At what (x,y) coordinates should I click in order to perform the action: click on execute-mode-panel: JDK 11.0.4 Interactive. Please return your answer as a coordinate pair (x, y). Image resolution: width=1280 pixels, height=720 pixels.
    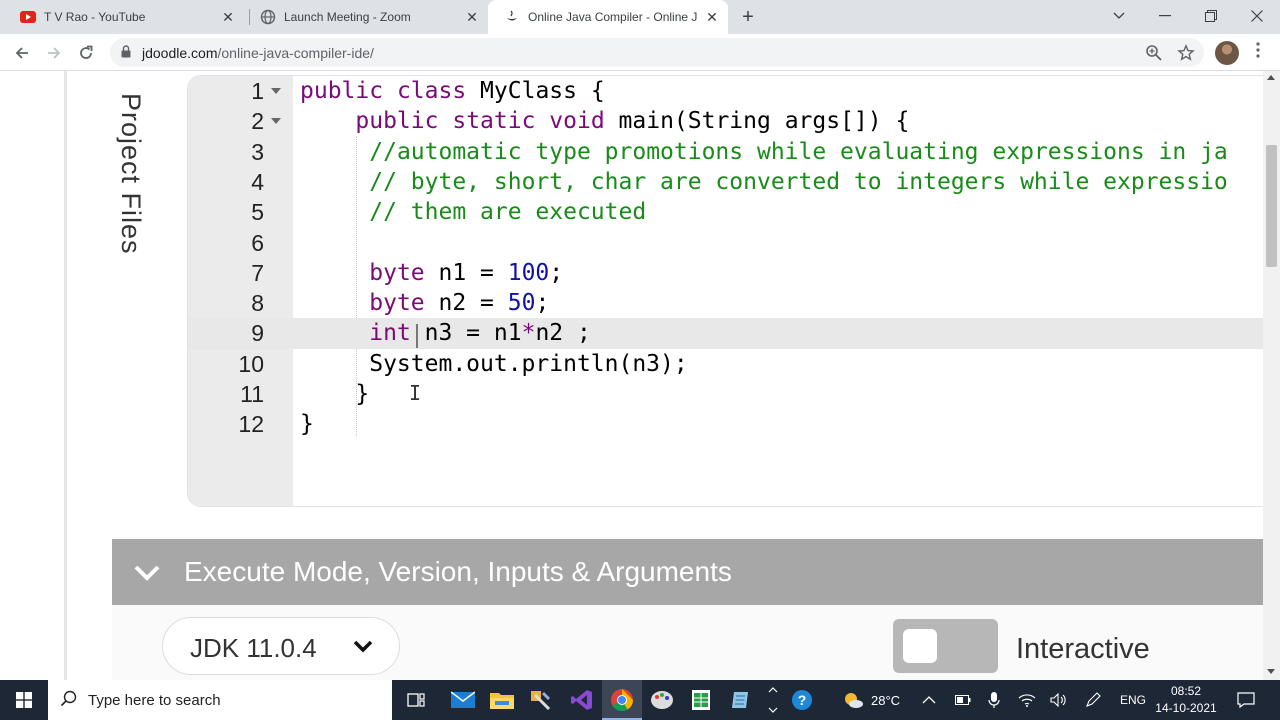
    Looking at the image, I should click on (687, 642).